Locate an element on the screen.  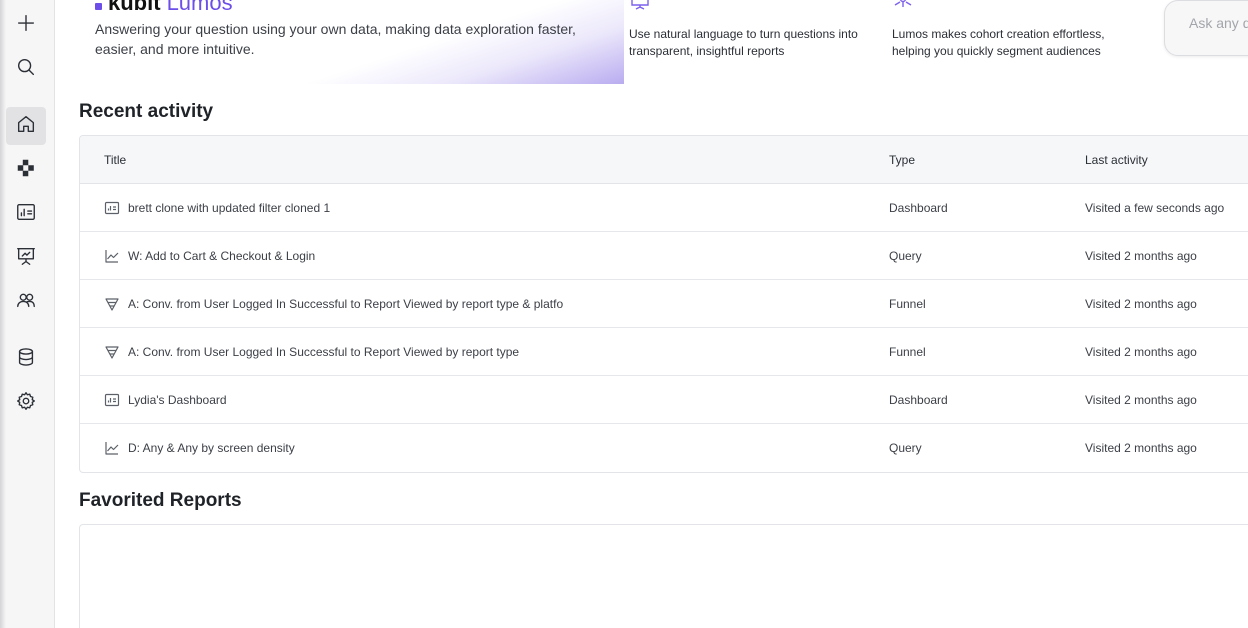
row-title: Lydia's Dashboard is located at coordinates (177, 400).